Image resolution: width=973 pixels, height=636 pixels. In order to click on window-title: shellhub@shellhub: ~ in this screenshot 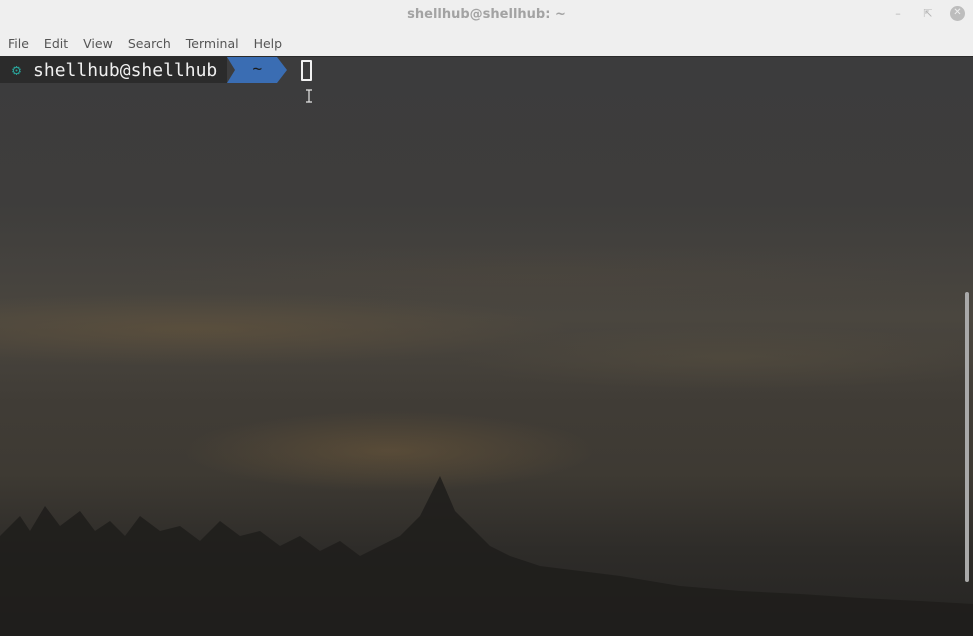, I will do `click(486, 14)`.